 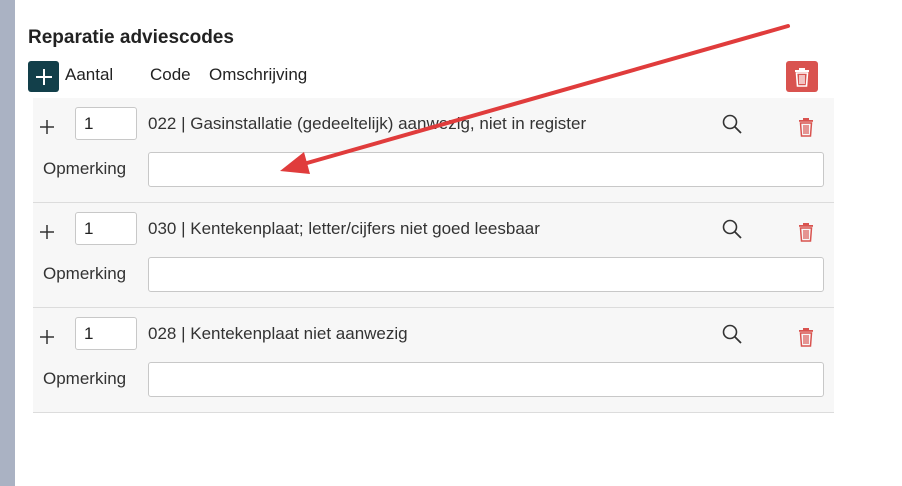 I want to click on left-sidebar-strip, so click(x=7, y=243).